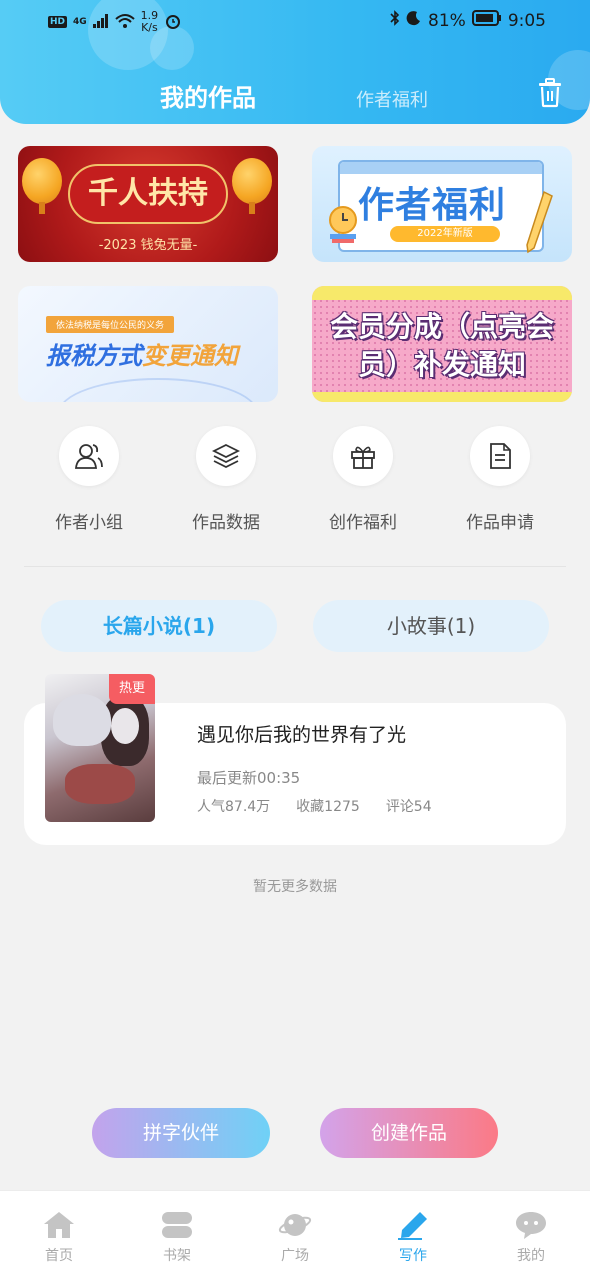 The height and width of the screenshot is (1280, 590). Describe the element at coordinates (445, 234) in the screenshot. I see `banner-pill: 2022年新版` at that location.